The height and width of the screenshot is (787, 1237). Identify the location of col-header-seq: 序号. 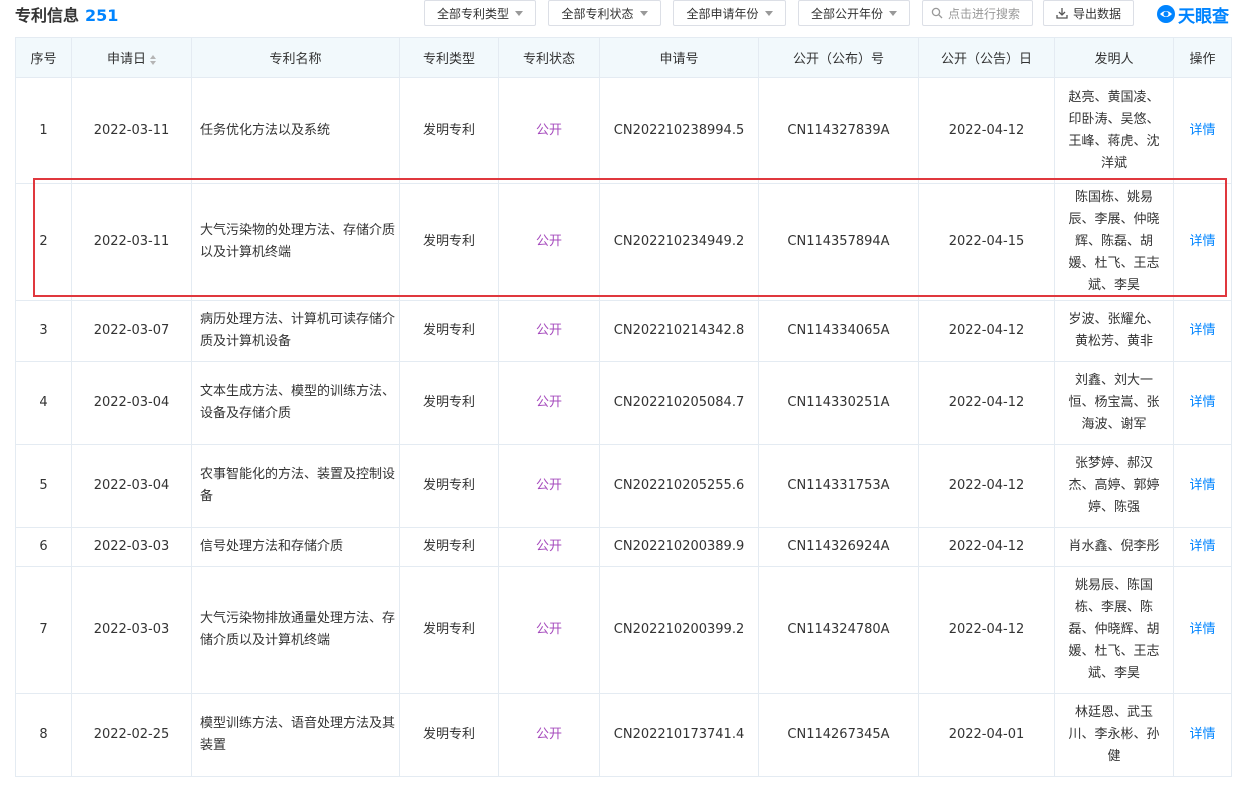
(43, 57).